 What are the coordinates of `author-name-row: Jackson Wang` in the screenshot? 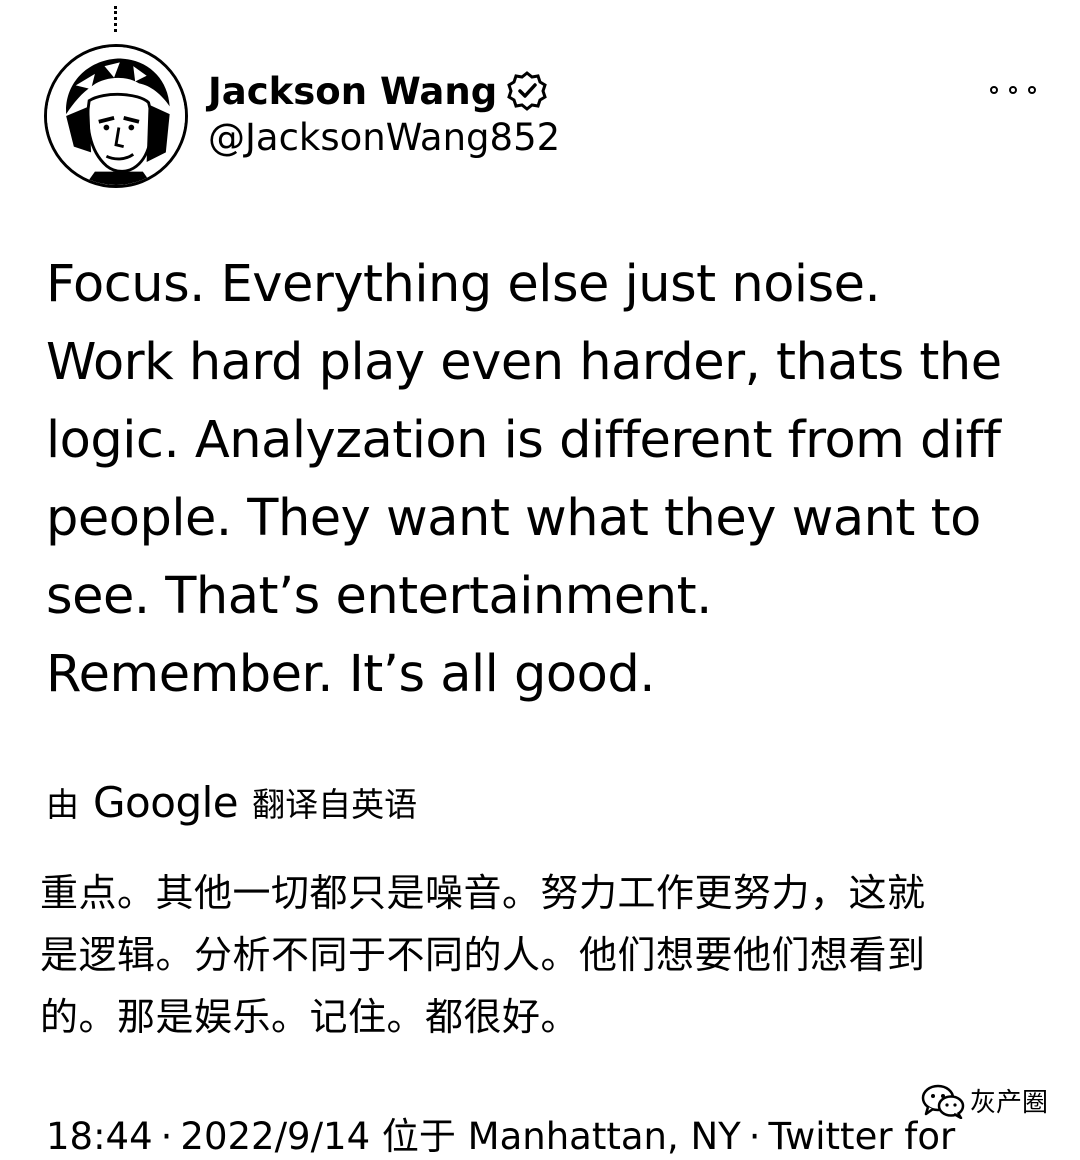 It's located at (378, 91).